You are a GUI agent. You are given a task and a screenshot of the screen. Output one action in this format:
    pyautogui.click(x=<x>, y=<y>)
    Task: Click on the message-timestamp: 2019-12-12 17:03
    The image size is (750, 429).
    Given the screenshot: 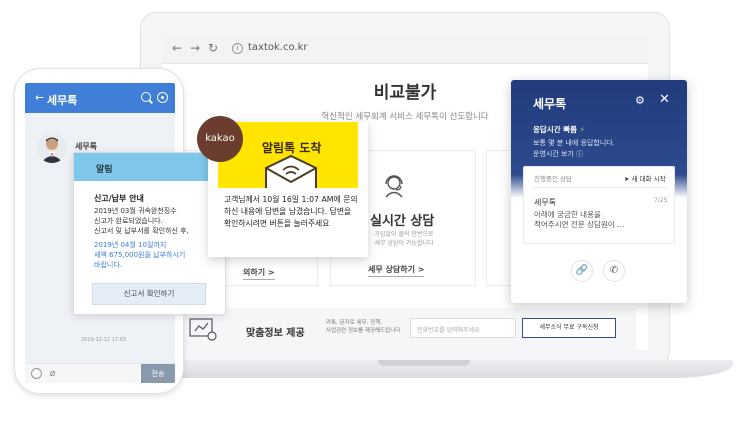 What is the action you would take?
    pyautogui.click(x=104, y=340)
    